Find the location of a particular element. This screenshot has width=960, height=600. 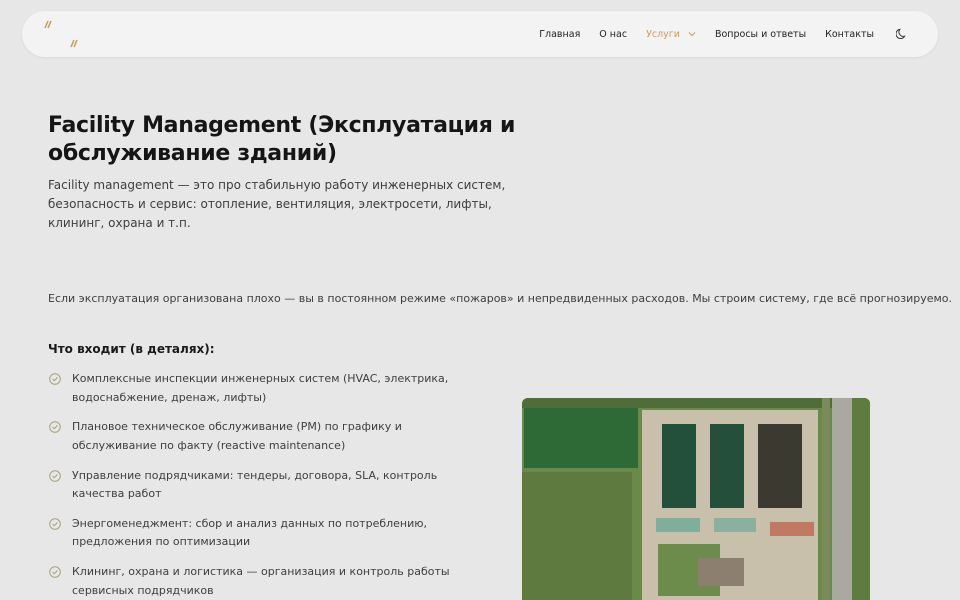

nav-item-about: О нас is located at coordinates (613, 34).